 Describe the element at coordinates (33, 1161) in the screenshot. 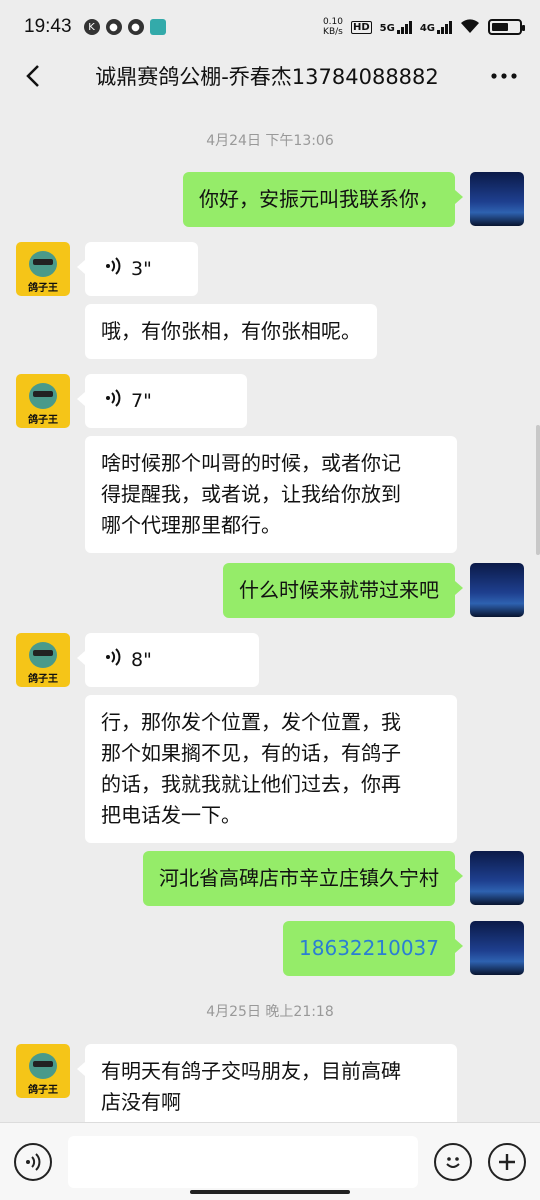

I see `voice-input-icon` at that location.